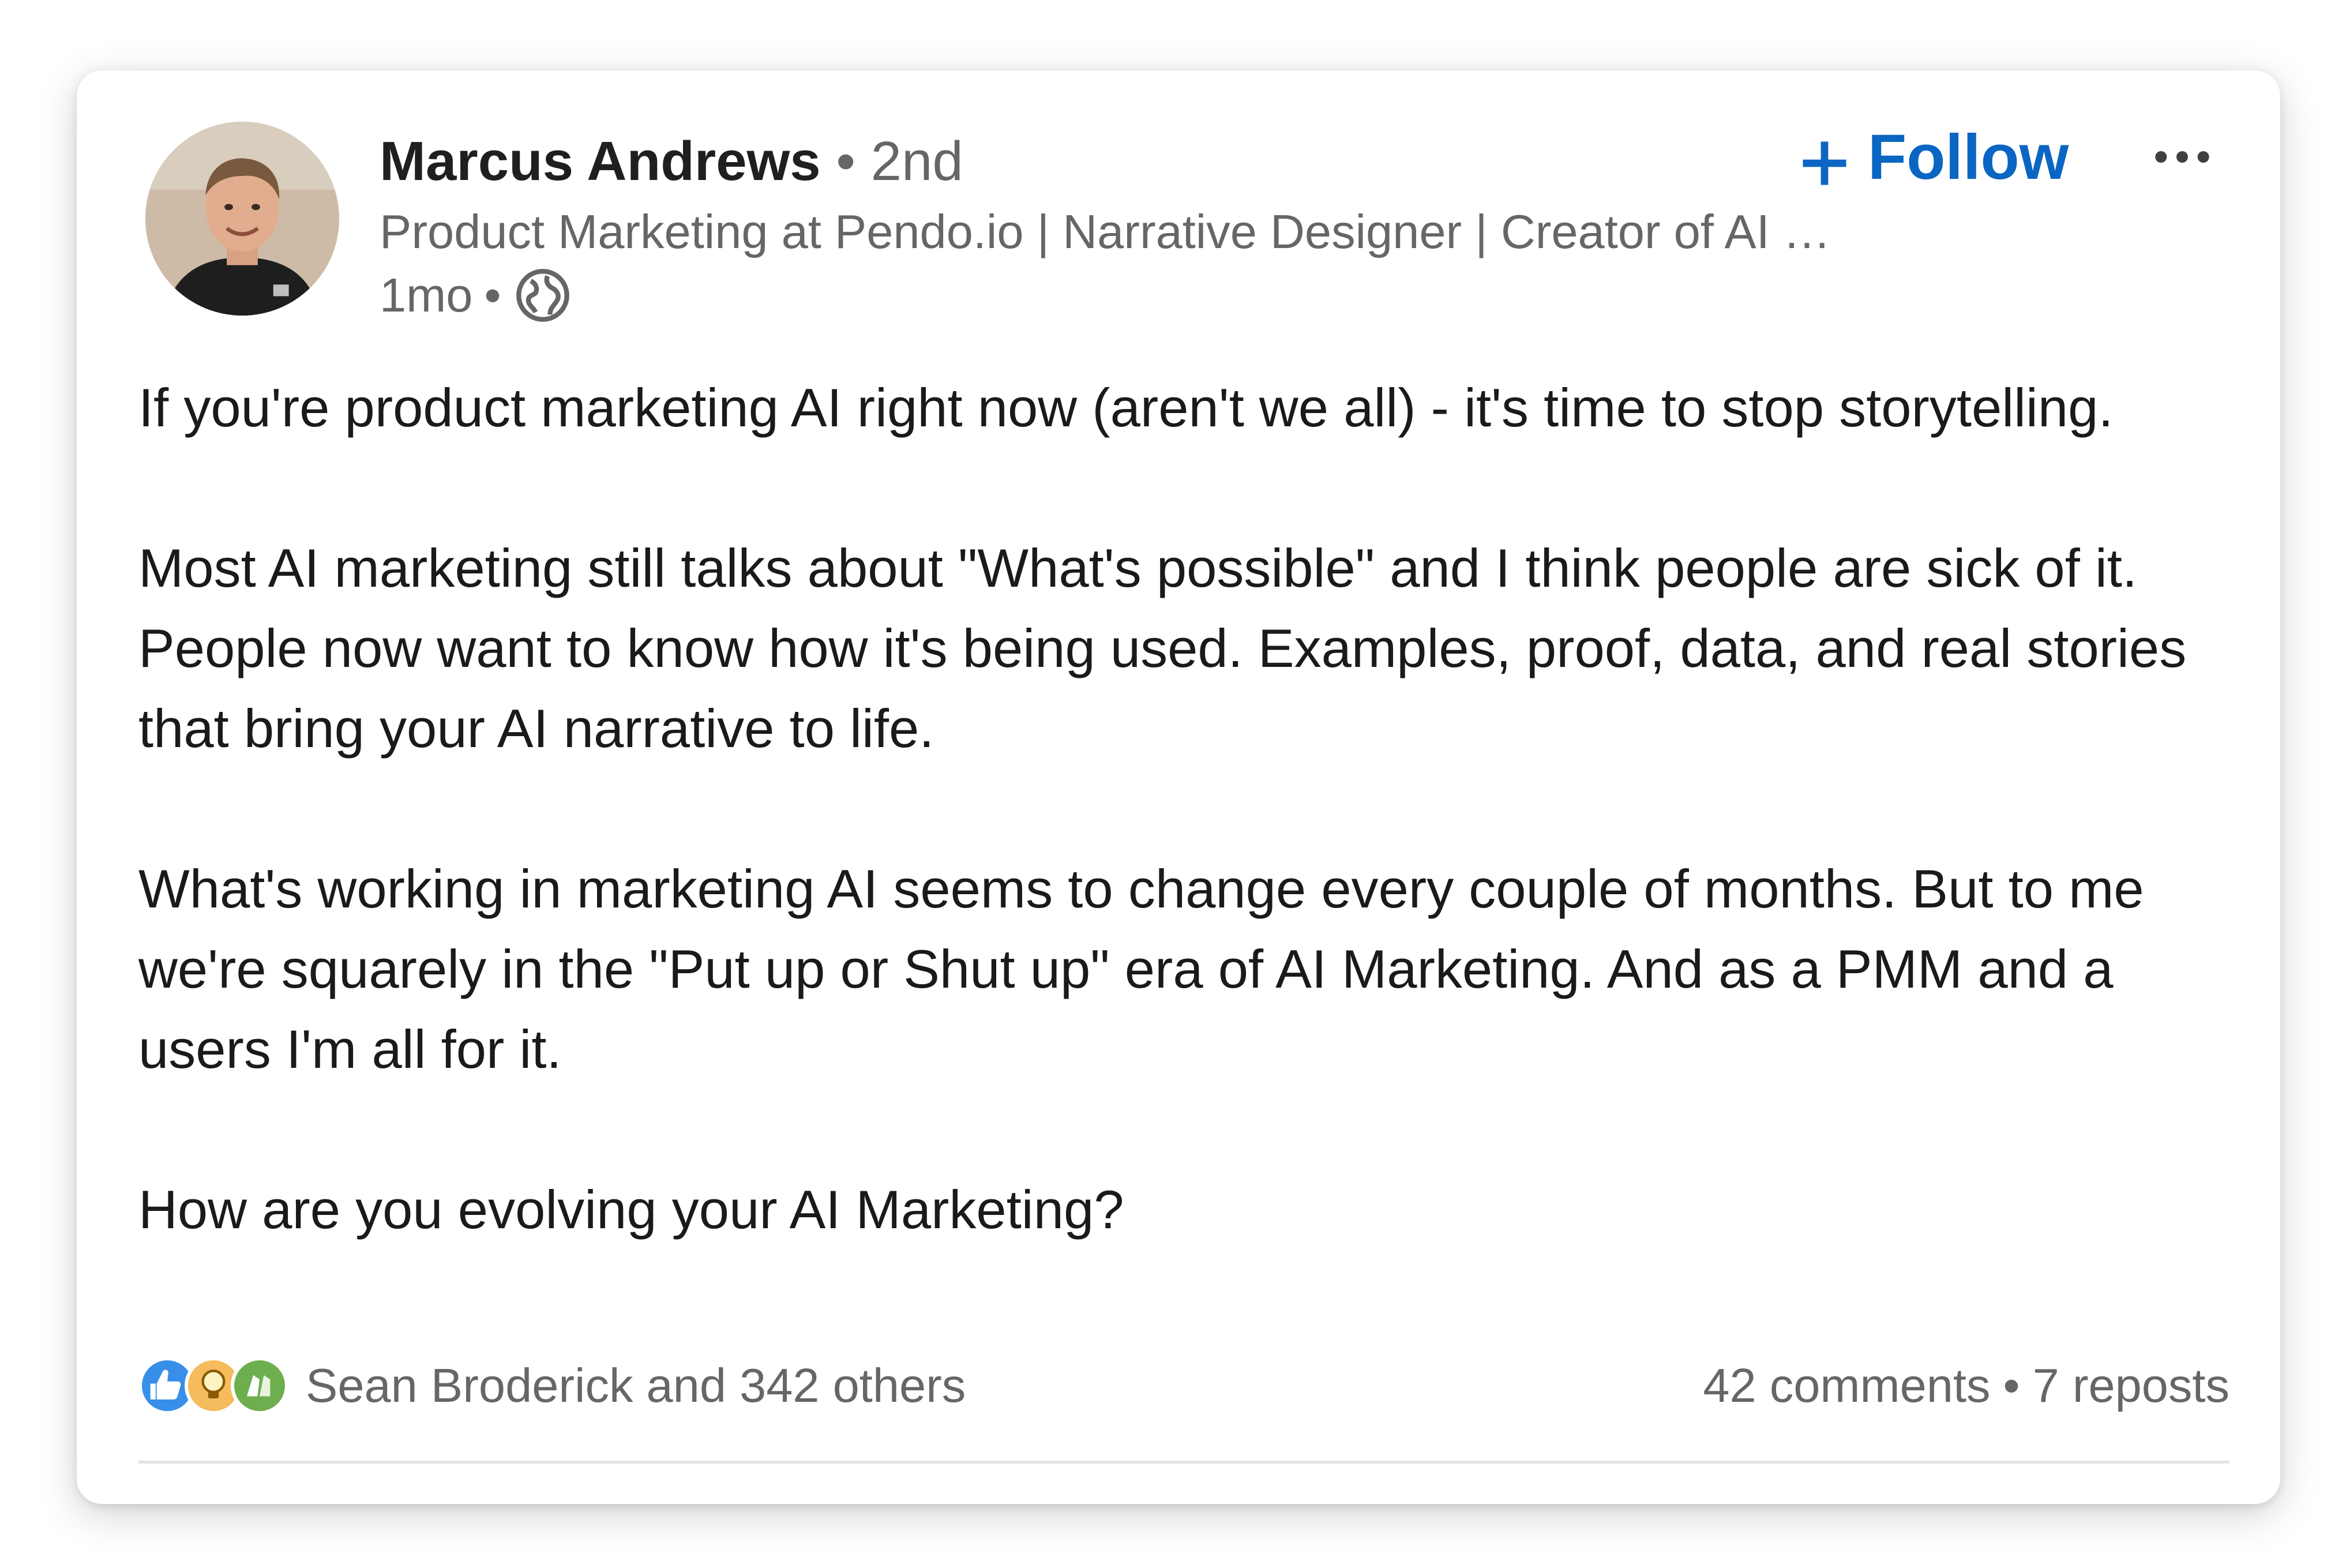  Describe the element at coordinates (1846, 1385) in the screenshot. I see `comments-count: 42 comments` at that location.